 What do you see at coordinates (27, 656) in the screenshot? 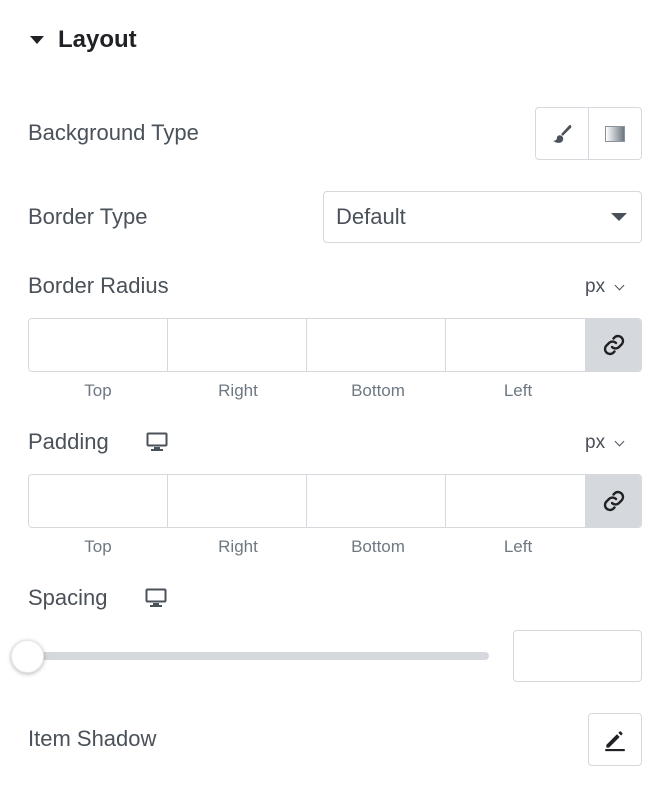
I see `spacing-slider-handle` at bounding box center [27, 656].